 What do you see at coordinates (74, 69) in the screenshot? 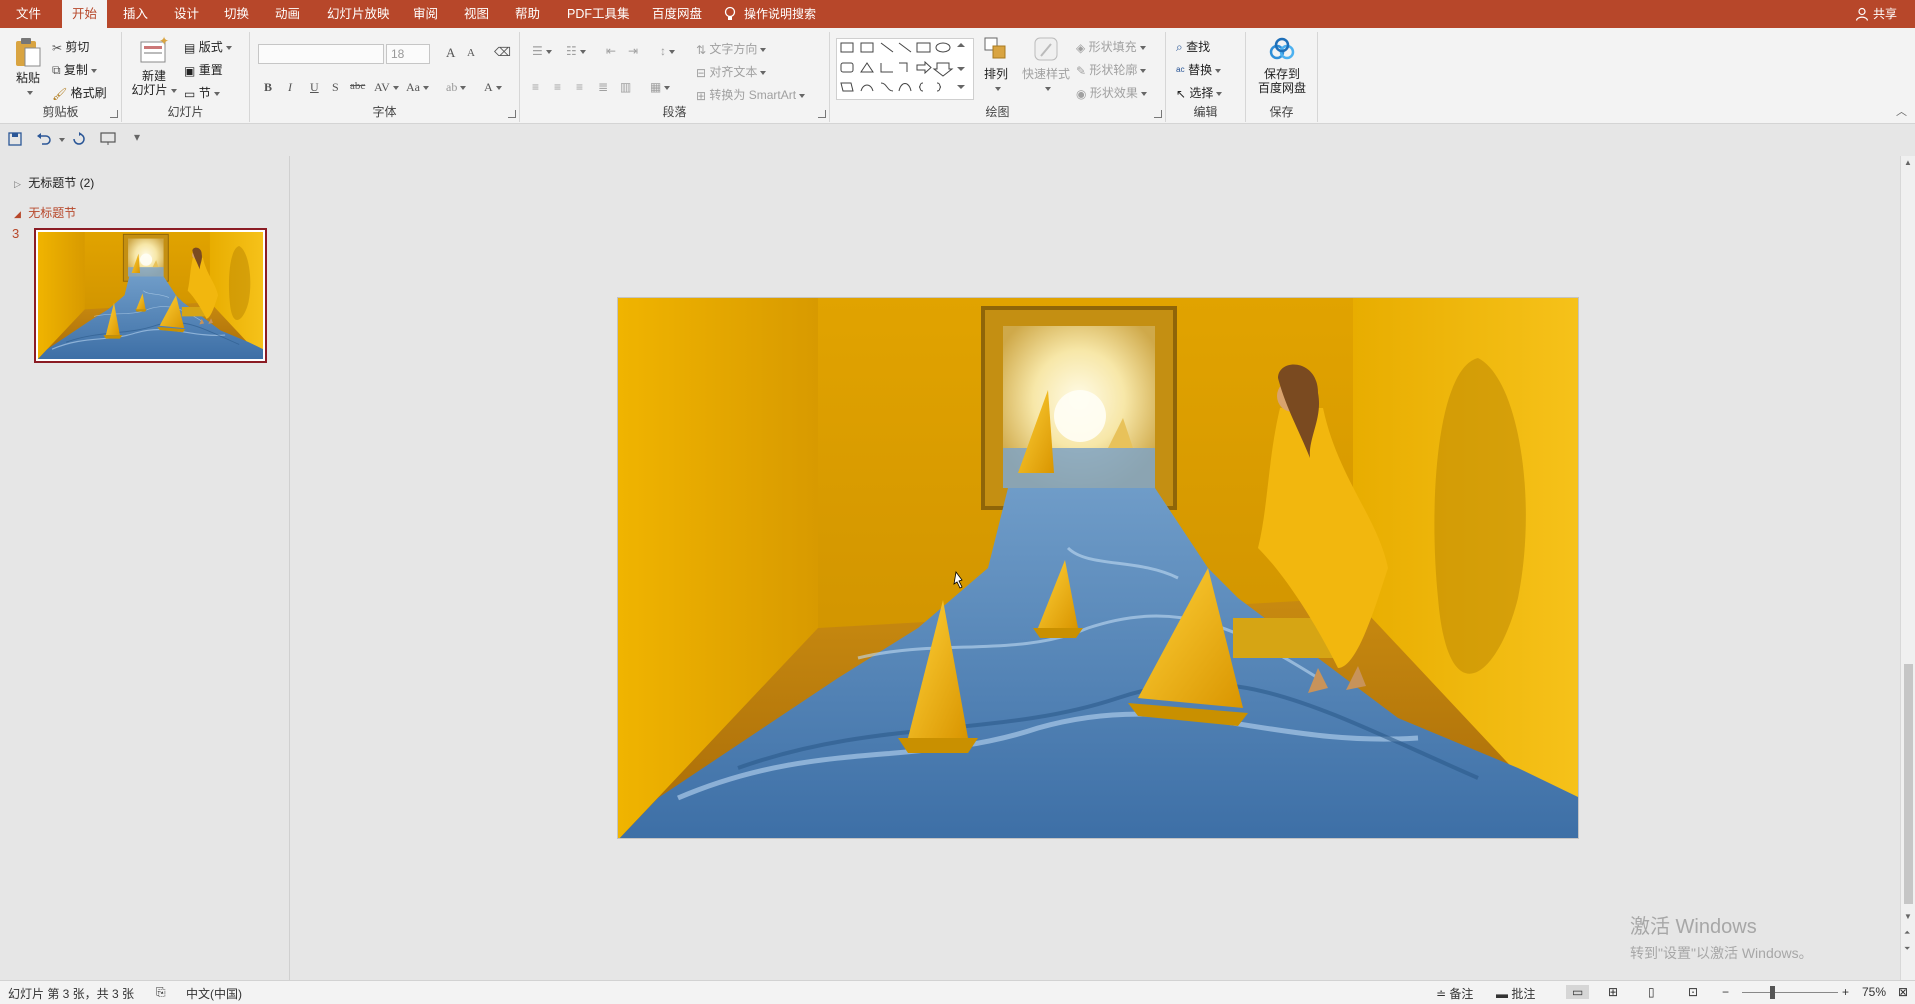
I see `copy-button: ⧉ 复制` at bounding box center [74, 69].